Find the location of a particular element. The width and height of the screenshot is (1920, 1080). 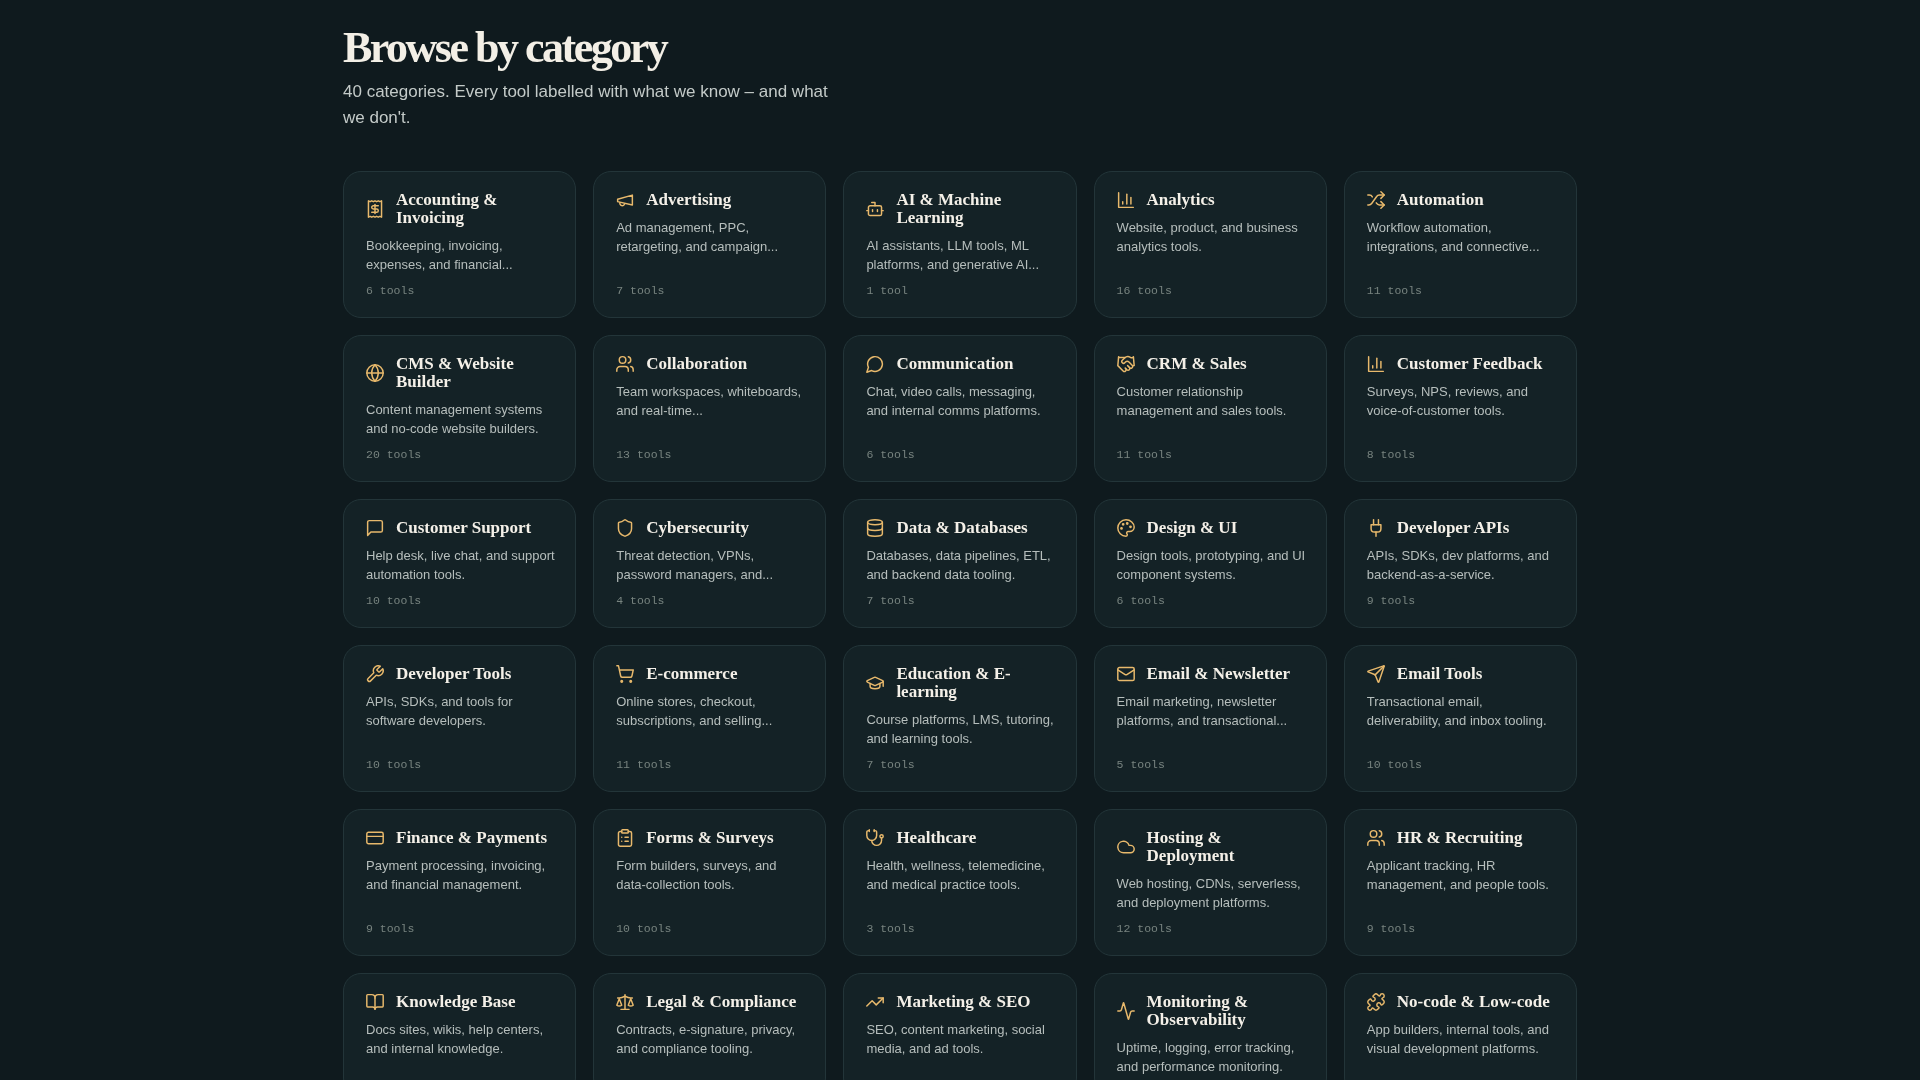

category-card: Design & UI Design tools, prototyping, and UI component systems. 6 tools is located at coordinates (1210, 563).